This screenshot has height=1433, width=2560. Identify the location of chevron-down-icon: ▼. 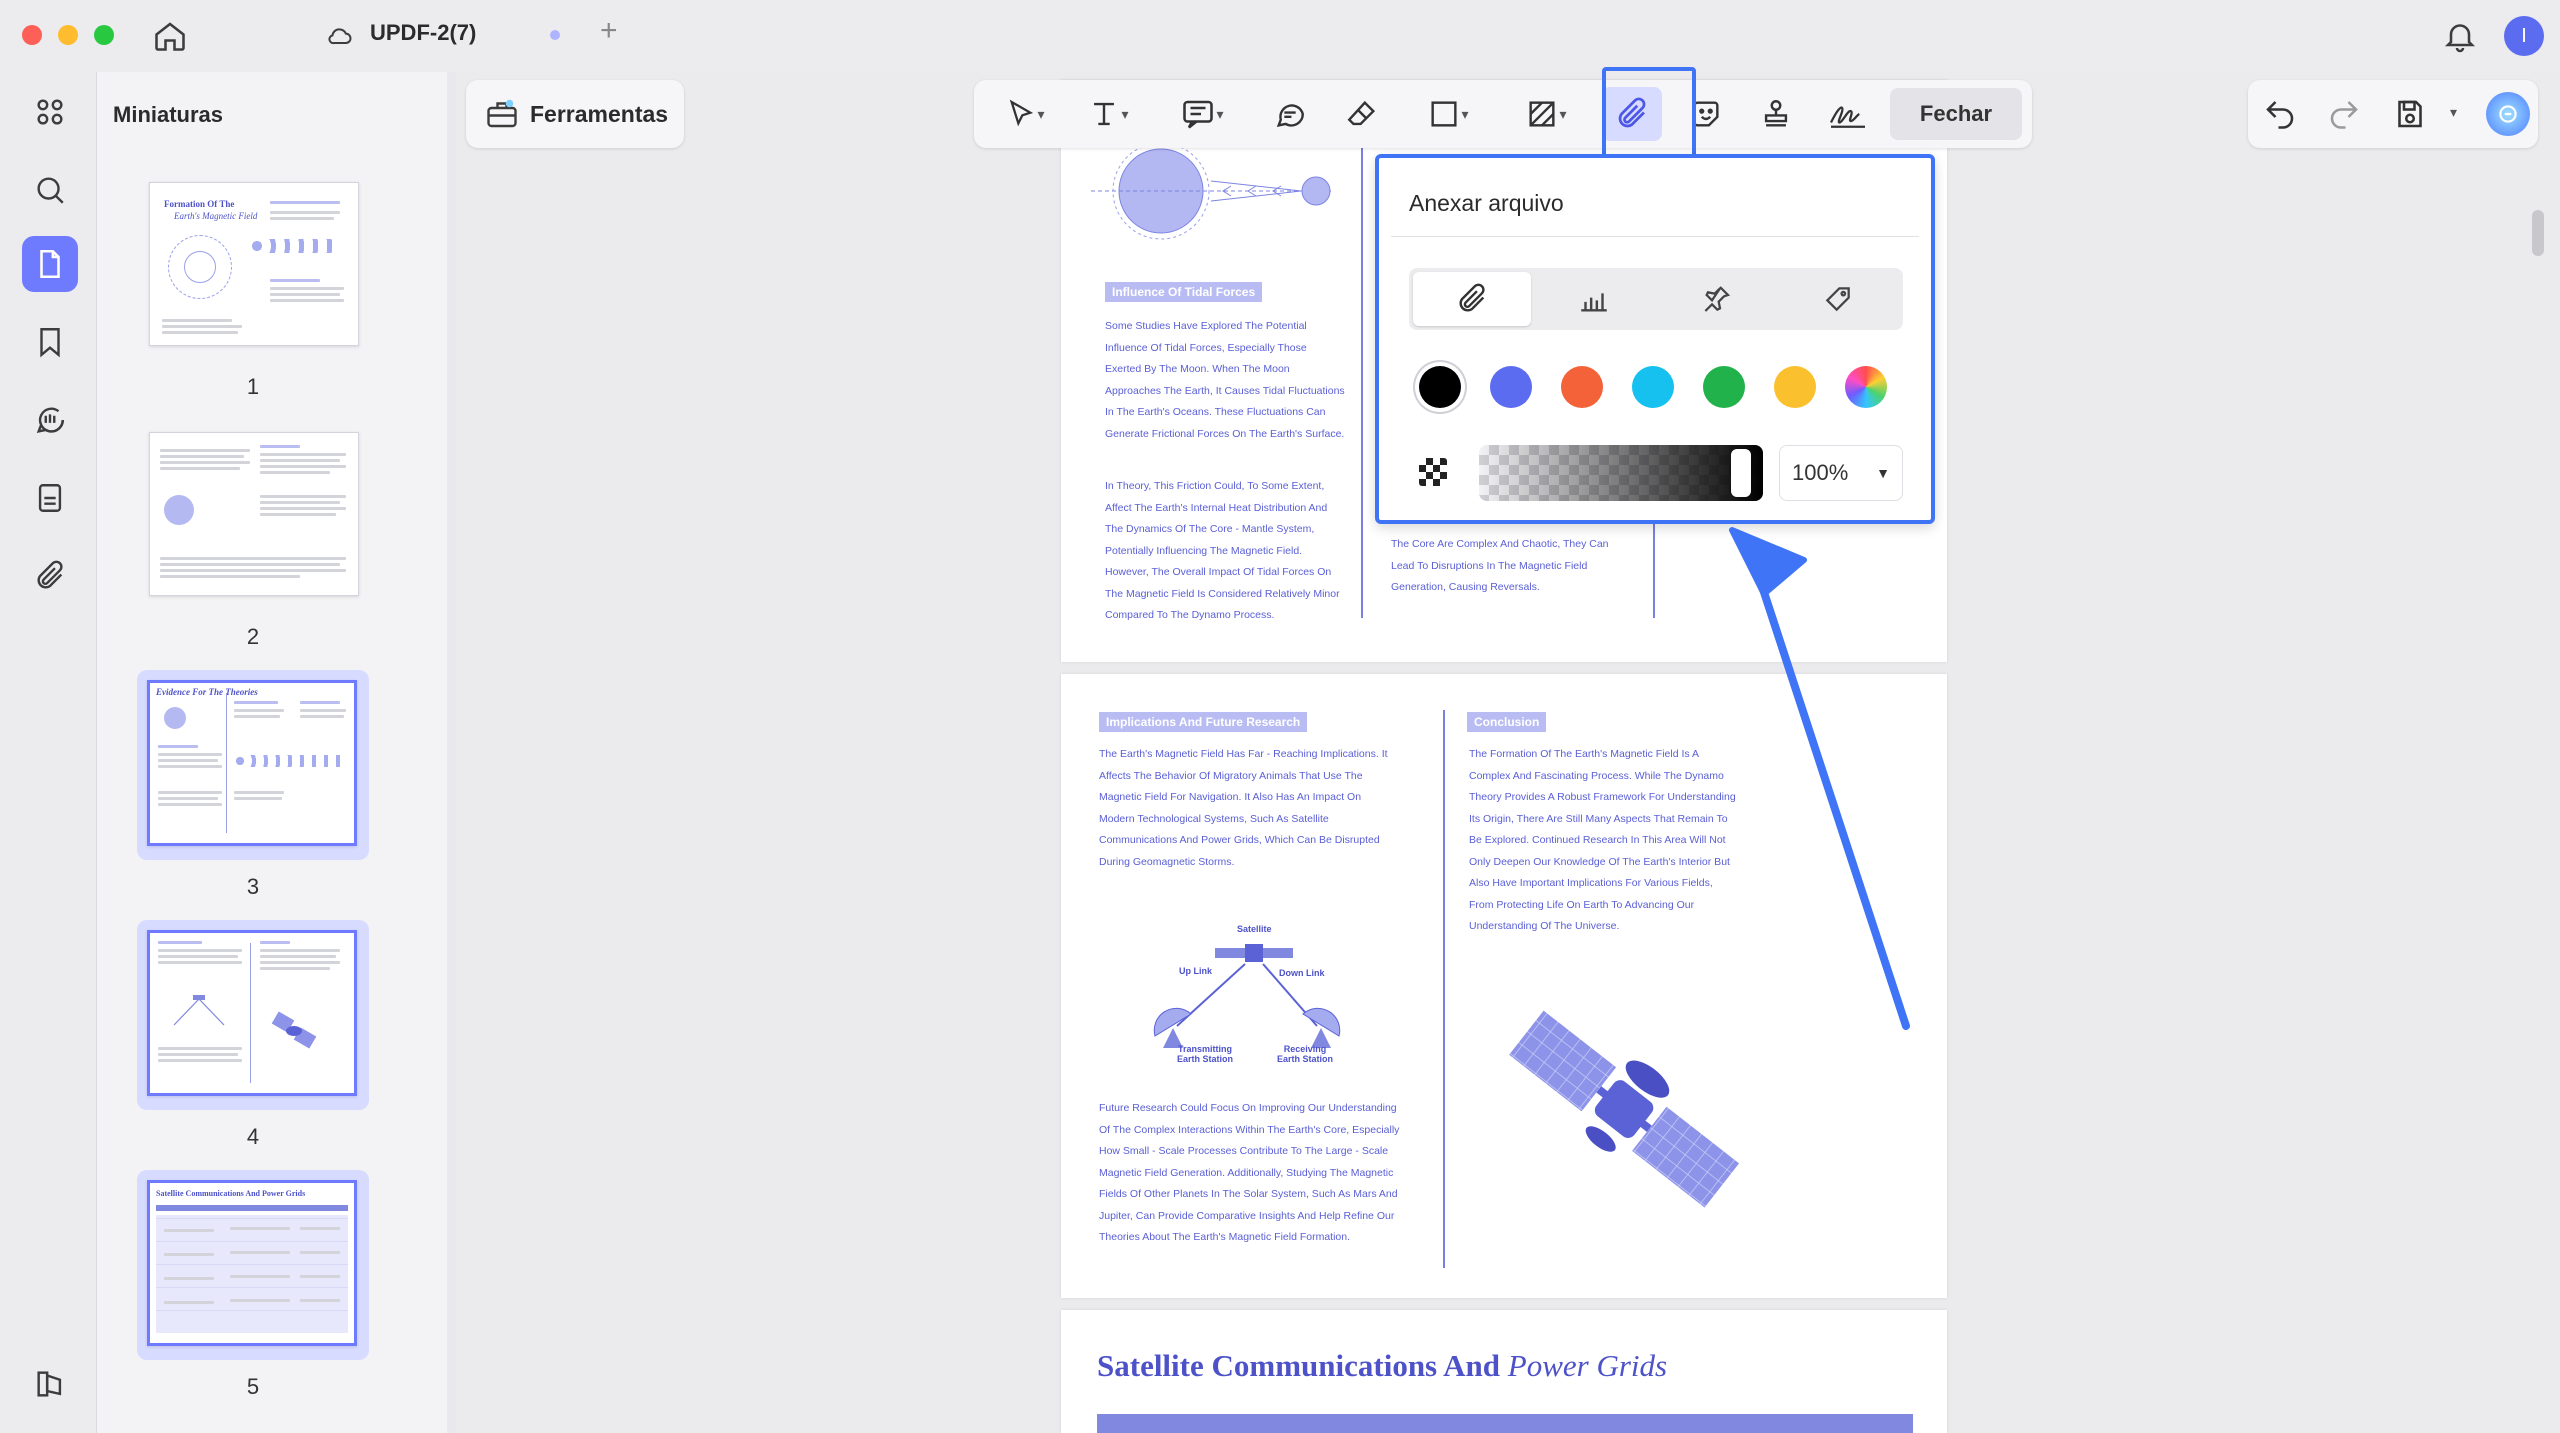
(1883, 473).